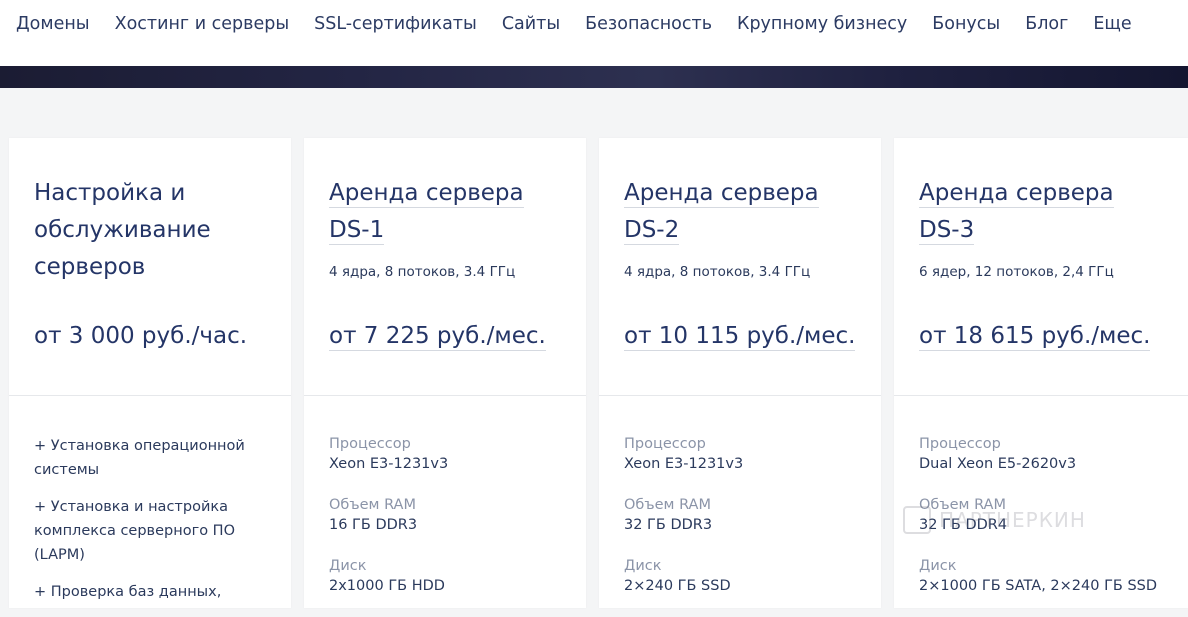  I want to click on nav-item-business: Крупному бизнесу, so click(822, 24).